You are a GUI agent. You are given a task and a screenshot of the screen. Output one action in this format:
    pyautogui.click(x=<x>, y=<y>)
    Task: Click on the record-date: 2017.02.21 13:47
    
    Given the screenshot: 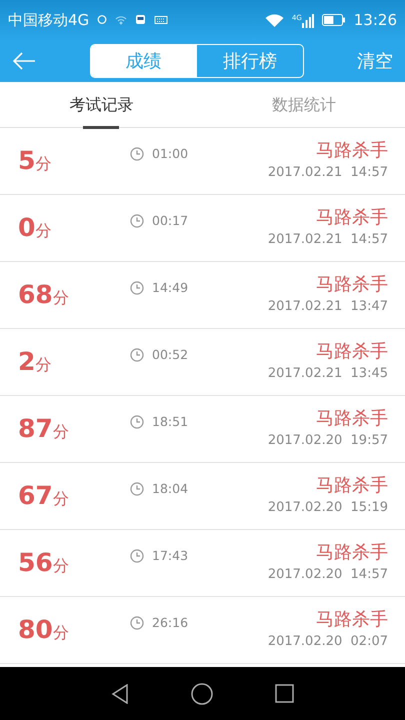 What is the action you would take?
    pyautogui.click(x=328, y=307)
    